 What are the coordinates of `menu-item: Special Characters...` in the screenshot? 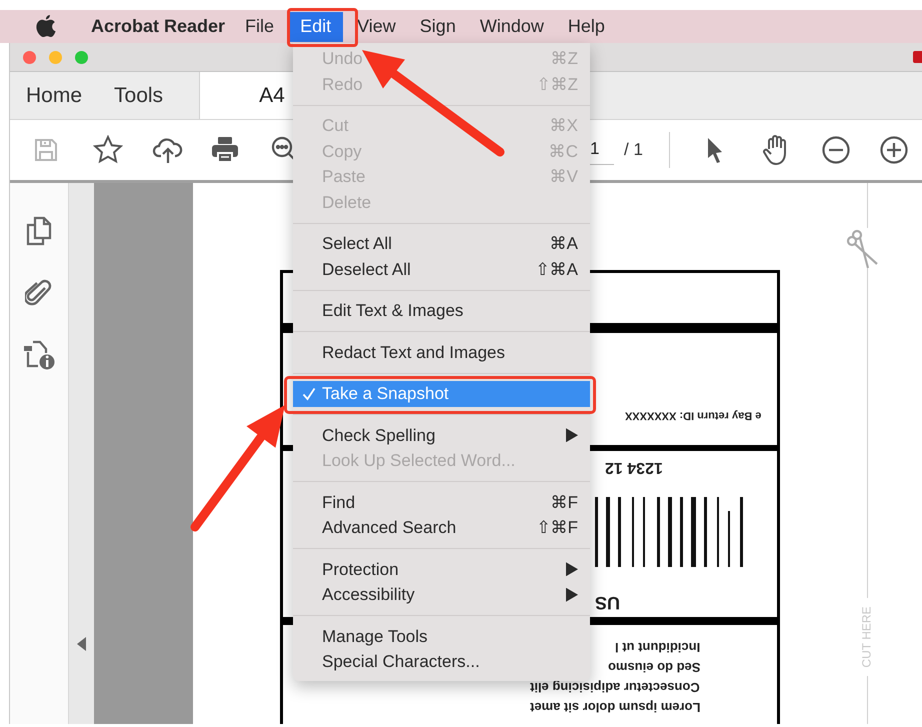 It's located at (441, 661).